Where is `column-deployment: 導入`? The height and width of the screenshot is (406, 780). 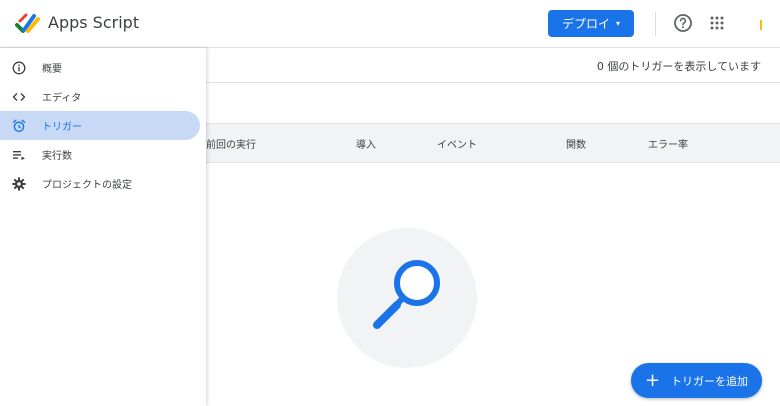
column-deployment: 導入 is located at coordinates (366, 143).